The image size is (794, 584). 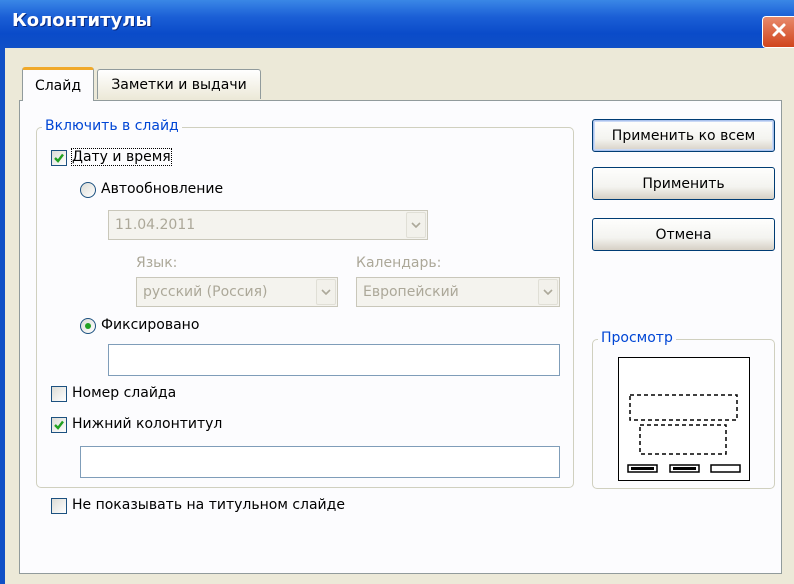 I want to click on tab-slide: Слайд, so click(x=58, y=84).